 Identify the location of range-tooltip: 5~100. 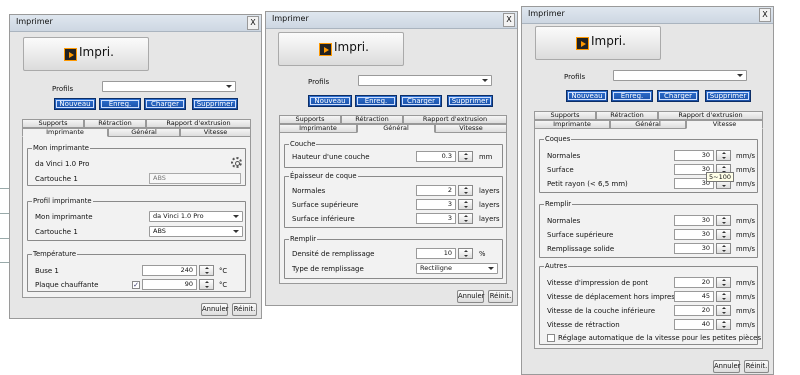
(720, 177).